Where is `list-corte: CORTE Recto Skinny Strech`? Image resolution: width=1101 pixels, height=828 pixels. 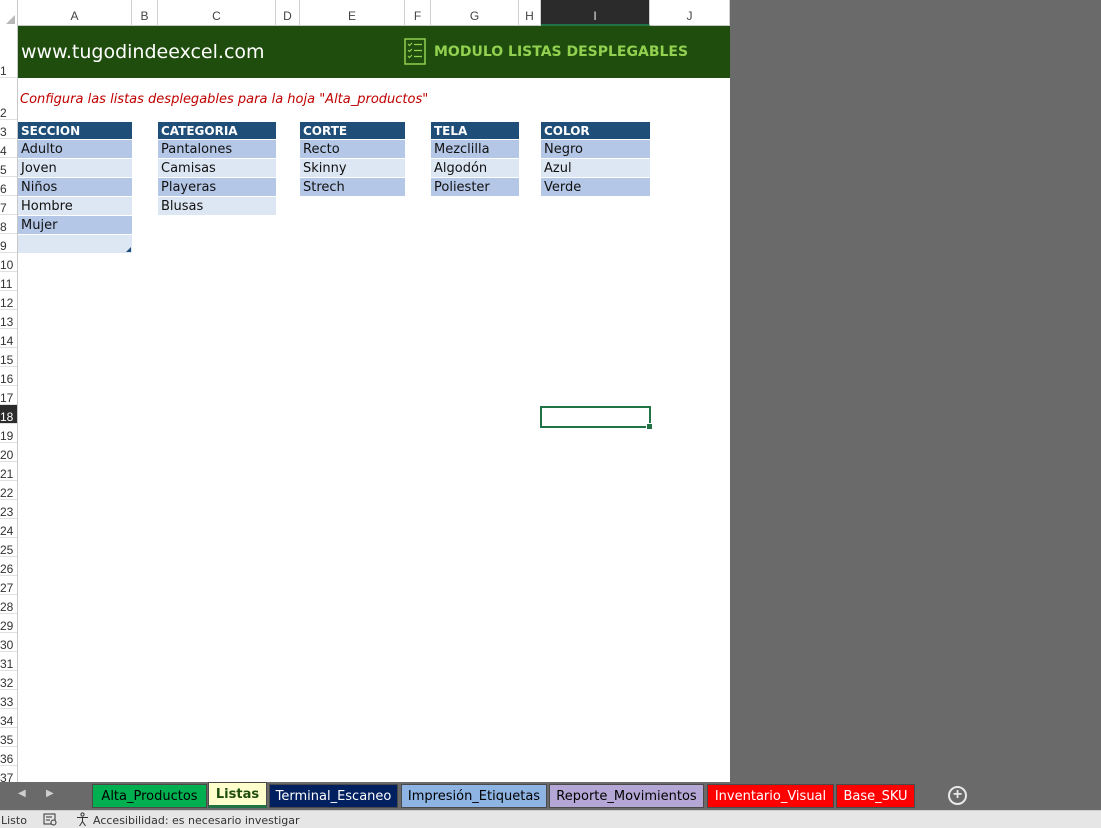 list-corte: CORTE Recto Skinny Strech is located at coordinates (352, 159).